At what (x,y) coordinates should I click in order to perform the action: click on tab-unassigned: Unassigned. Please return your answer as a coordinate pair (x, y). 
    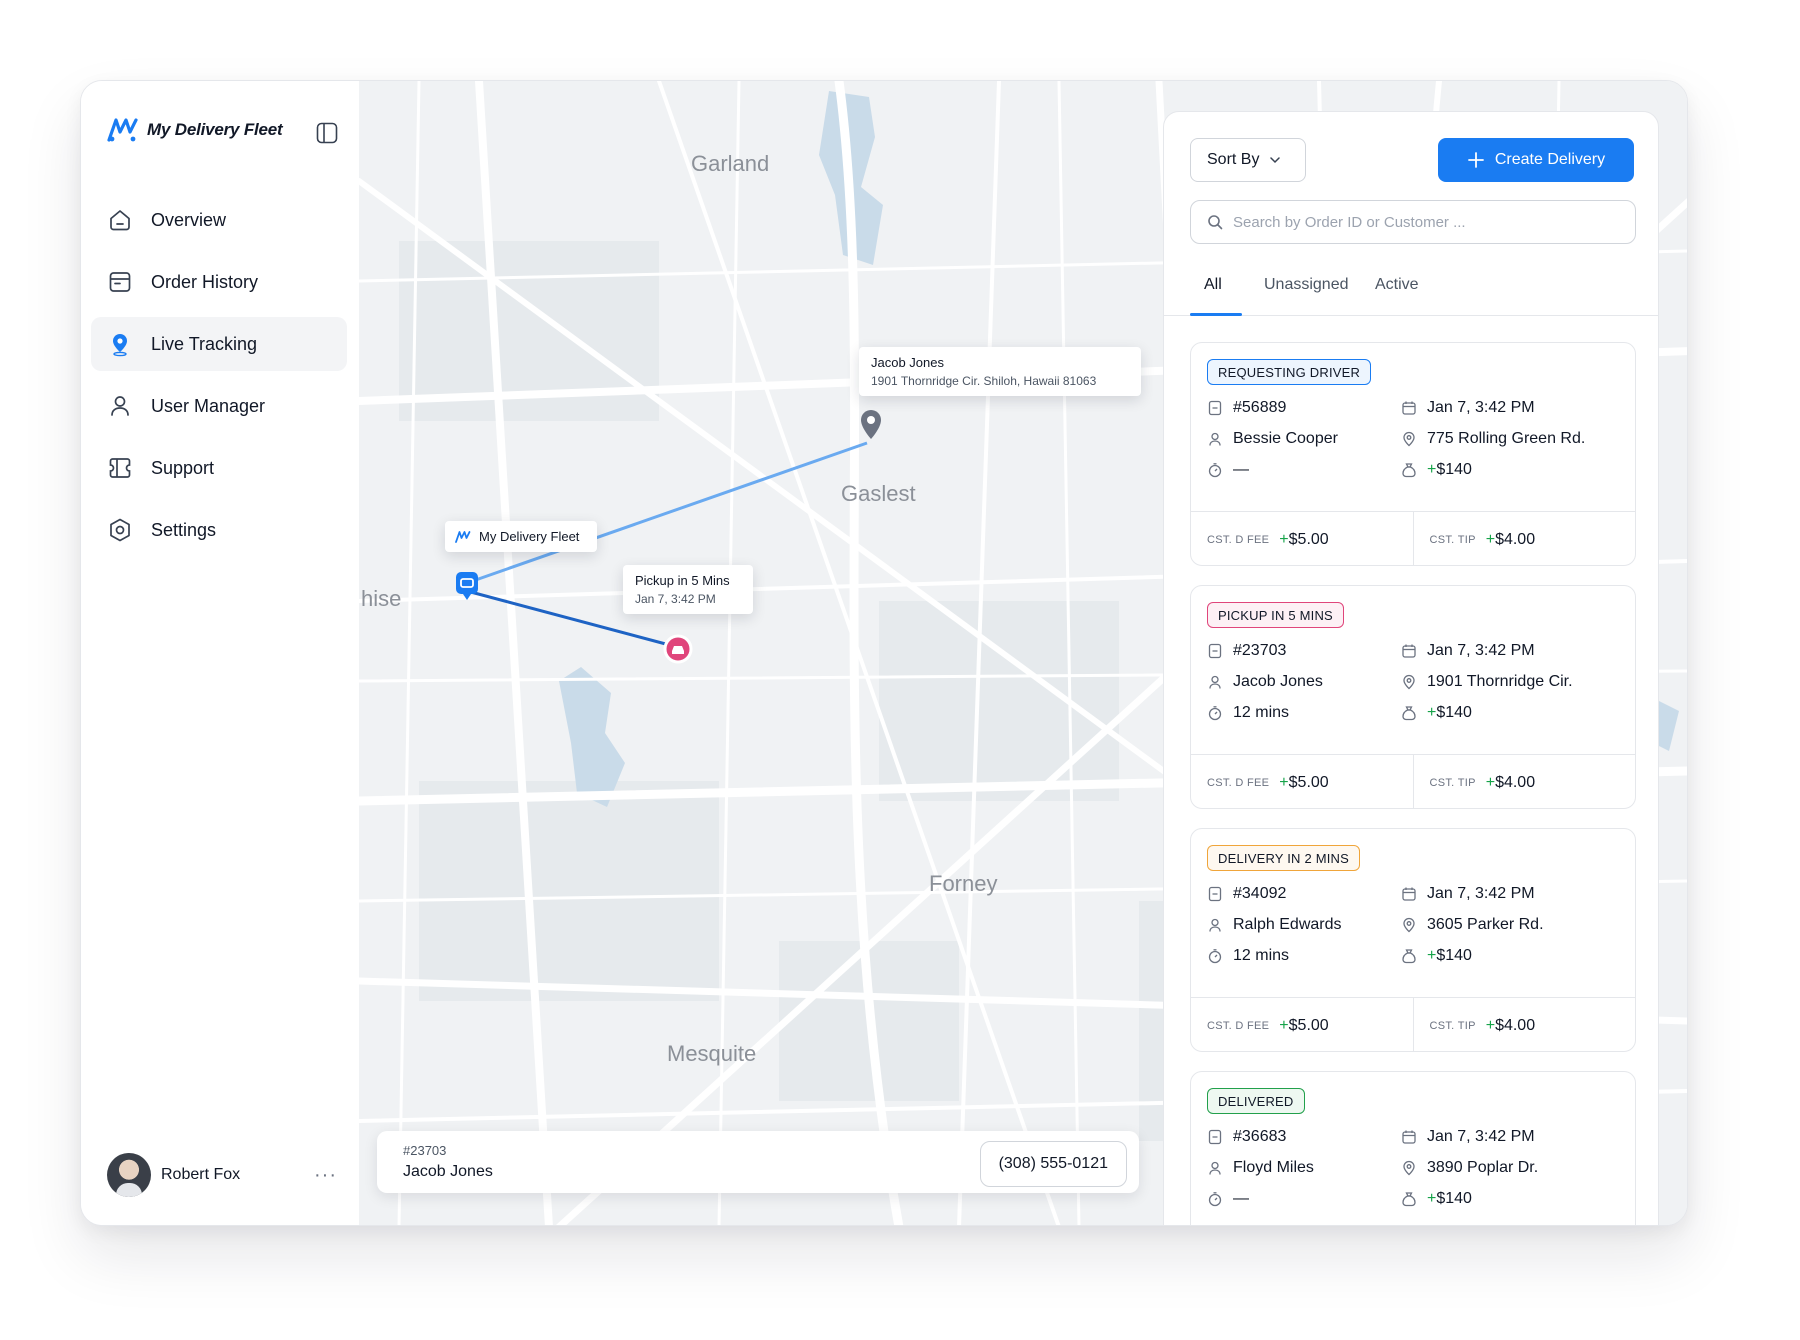
    Looking at the image, I should click on (1306, 285).